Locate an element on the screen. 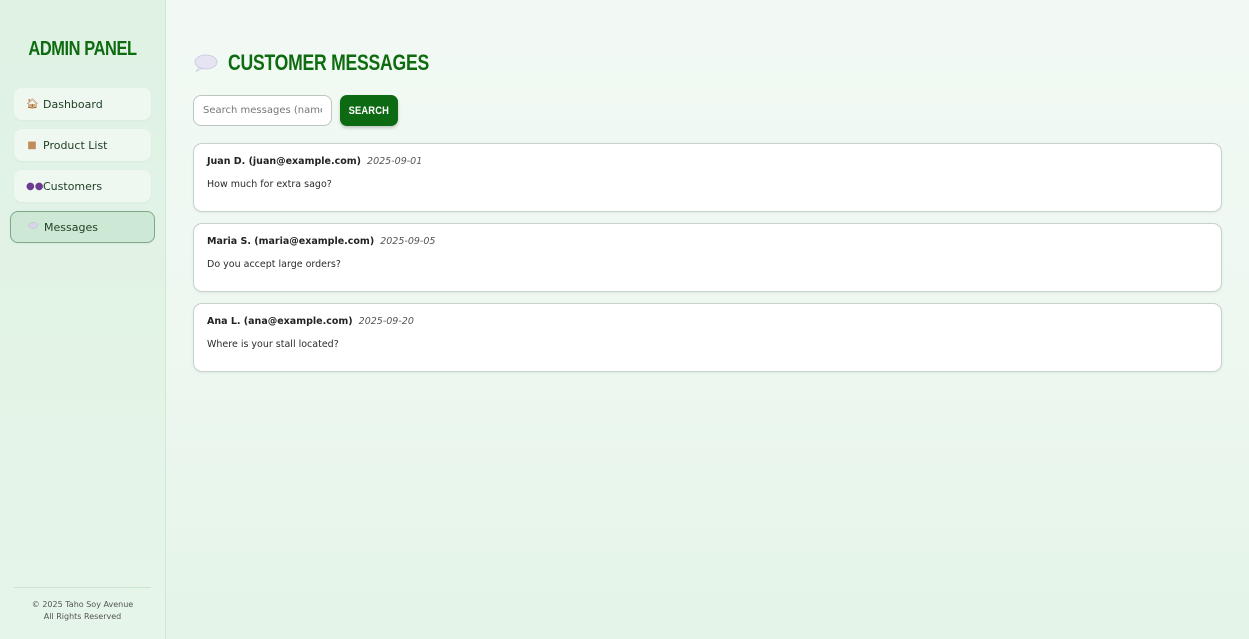 This screenshot has width=1249, height=639. footer-copyright: © 2025 Taho Soy Avenue is located at coordinates (82, 604).